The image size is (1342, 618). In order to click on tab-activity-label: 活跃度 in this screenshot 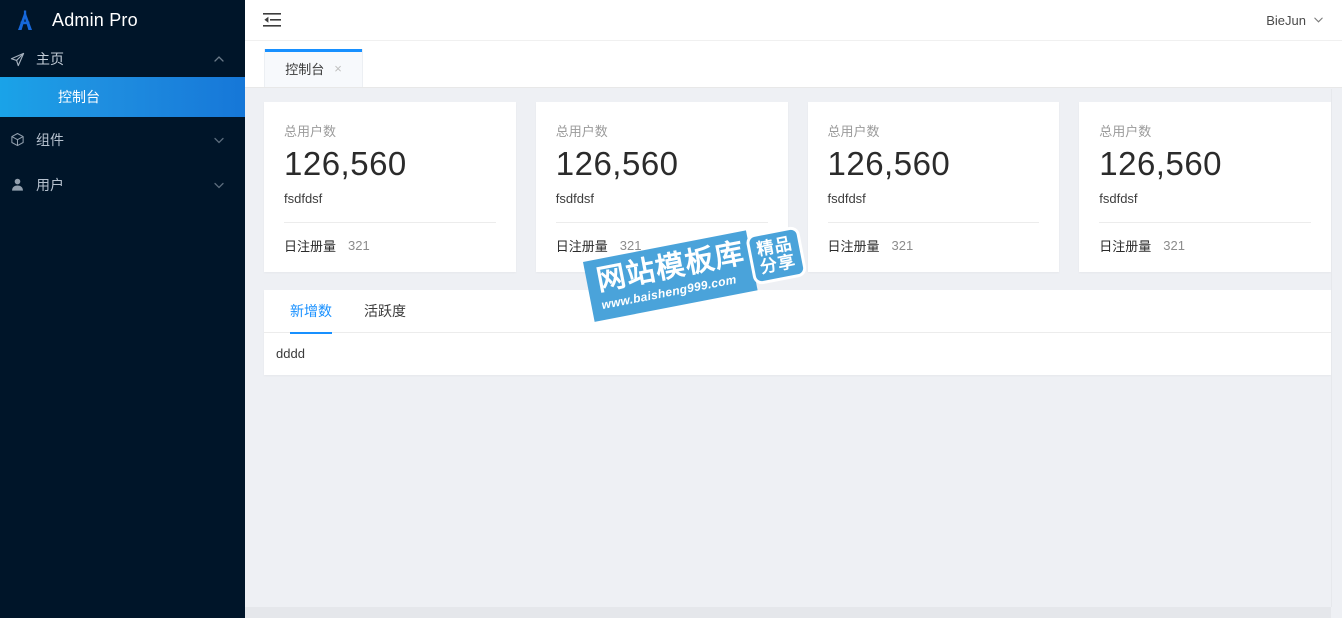, I will do `click(385, 311)`.